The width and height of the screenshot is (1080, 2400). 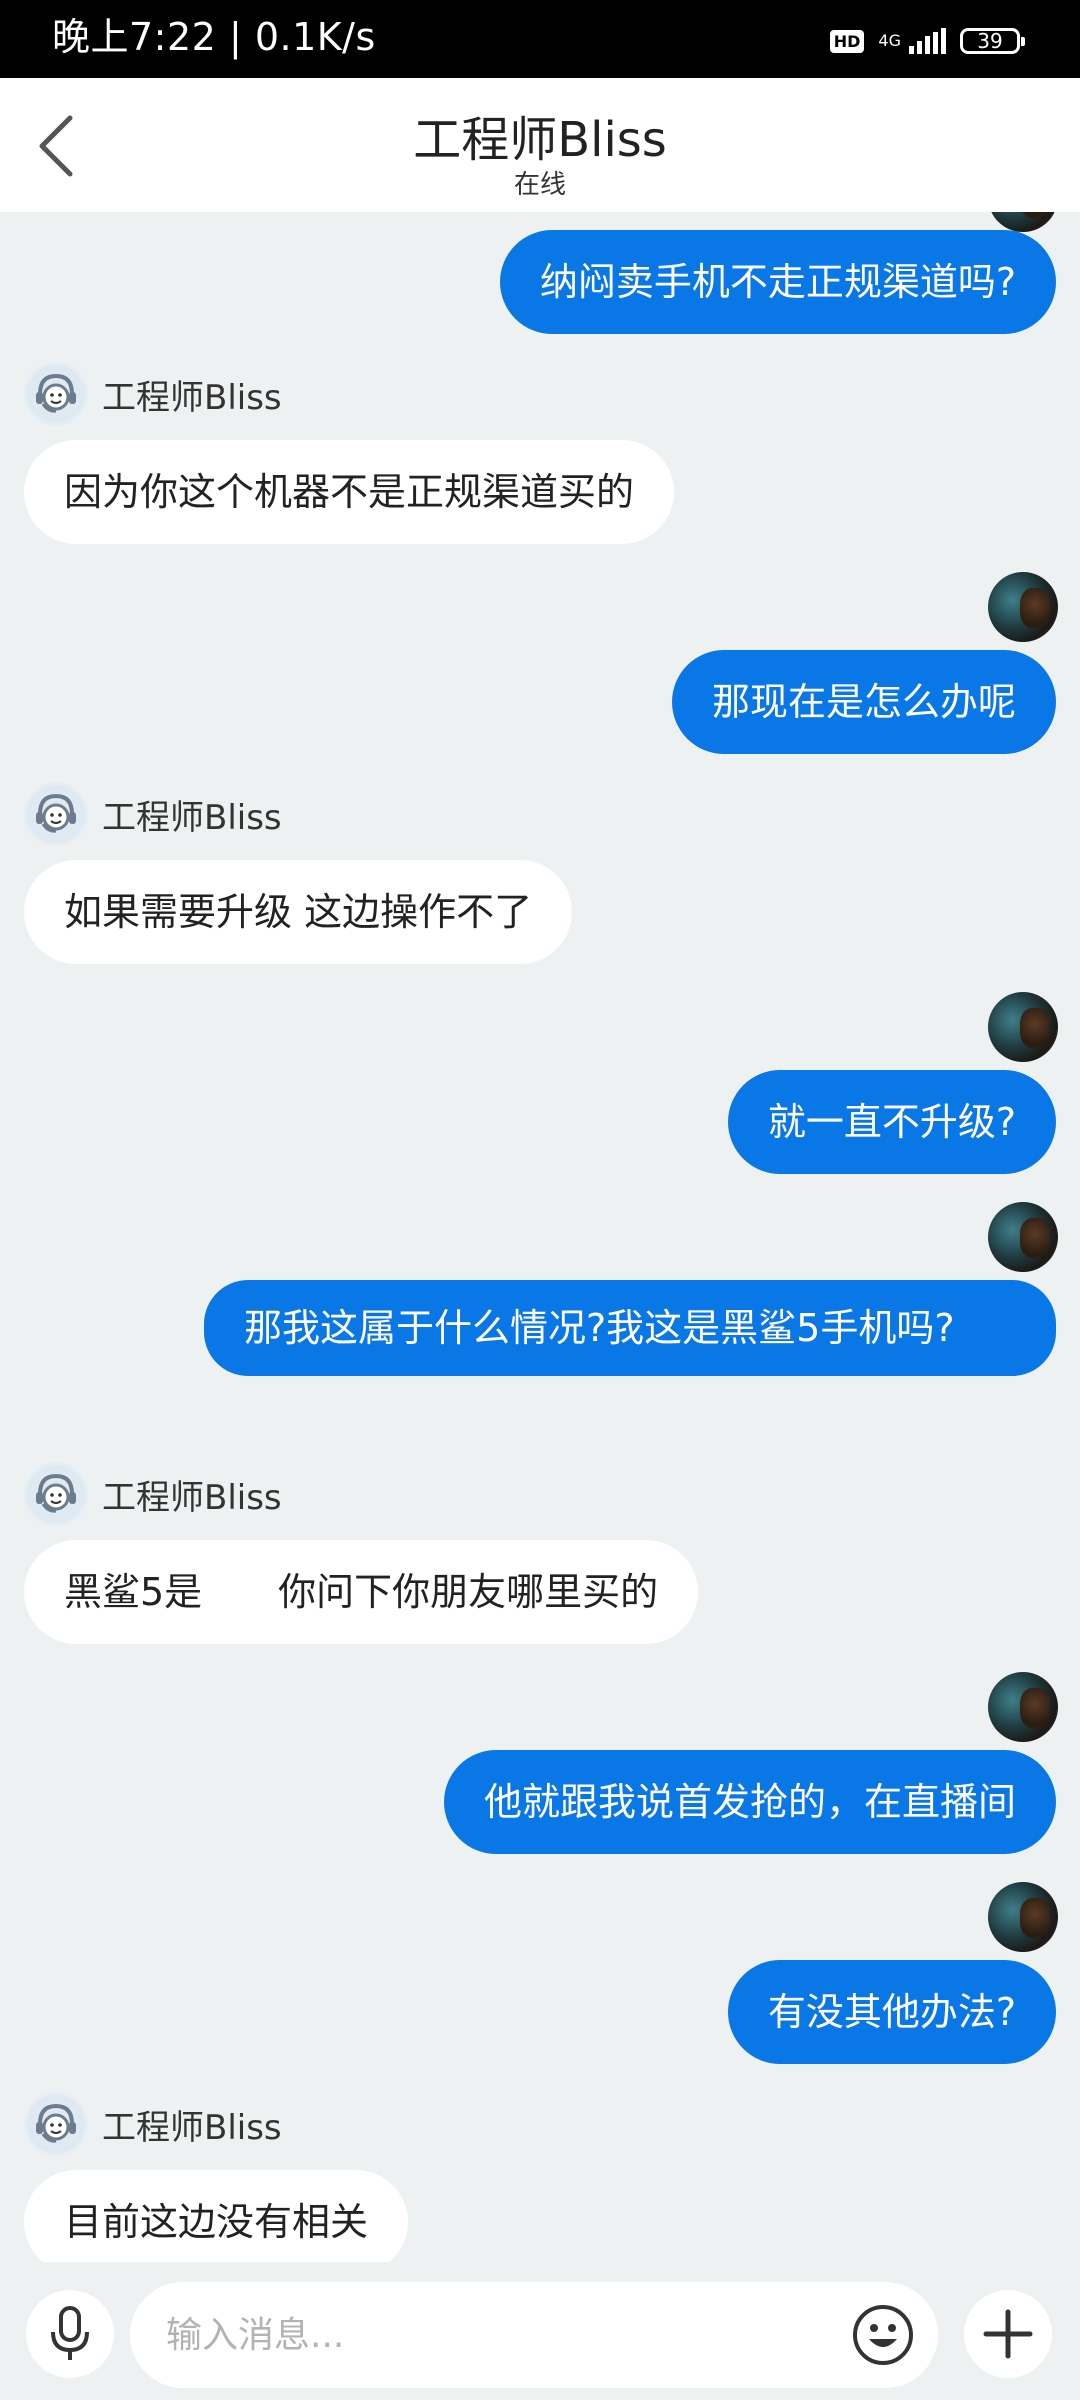 What do you see at coordinates (539, 185) in the screenshot?
I see `chat-status: 在线` at bounding box center [539, 185].